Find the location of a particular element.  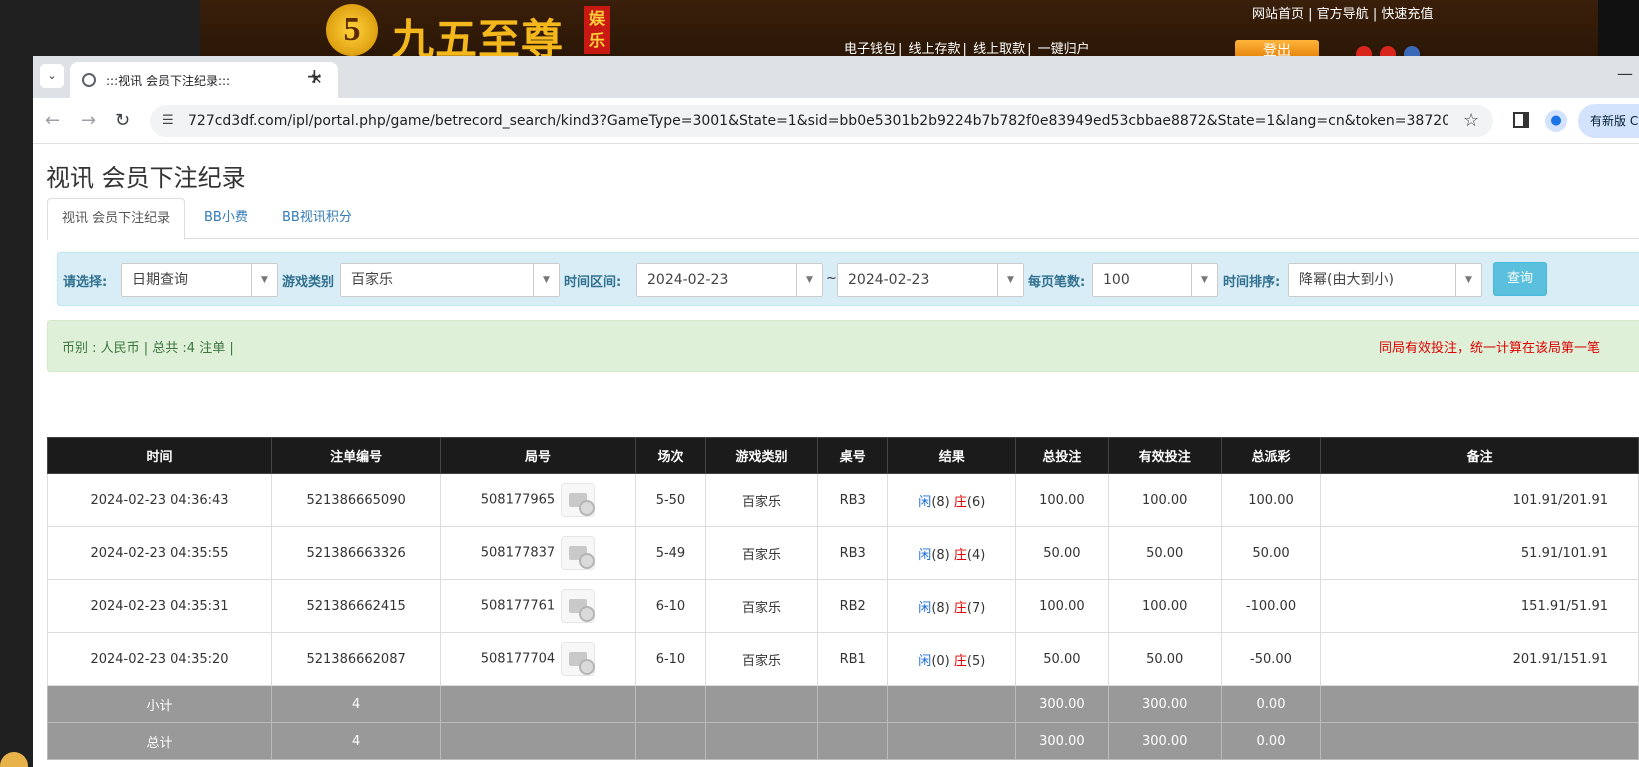

tab-bb-points: BB视讯积分 is located at coordinates (317, 218).